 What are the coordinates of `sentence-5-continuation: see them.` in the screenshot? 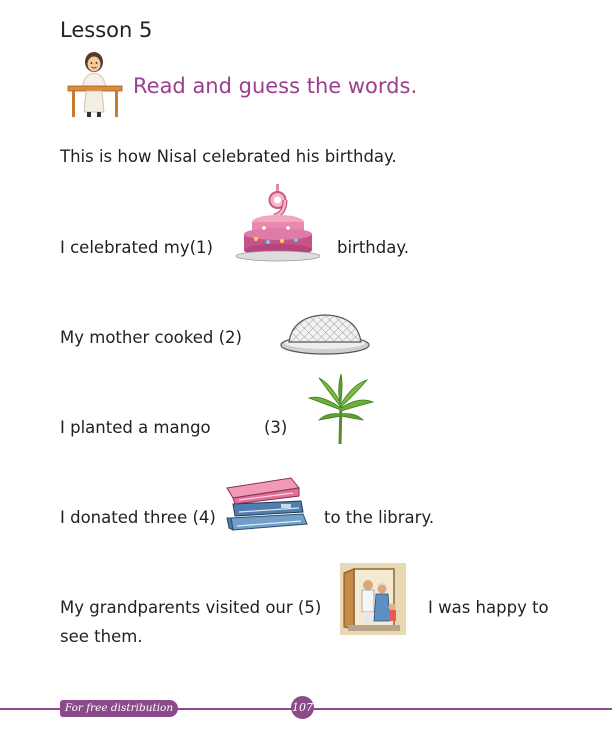 It's located at (101, 636).